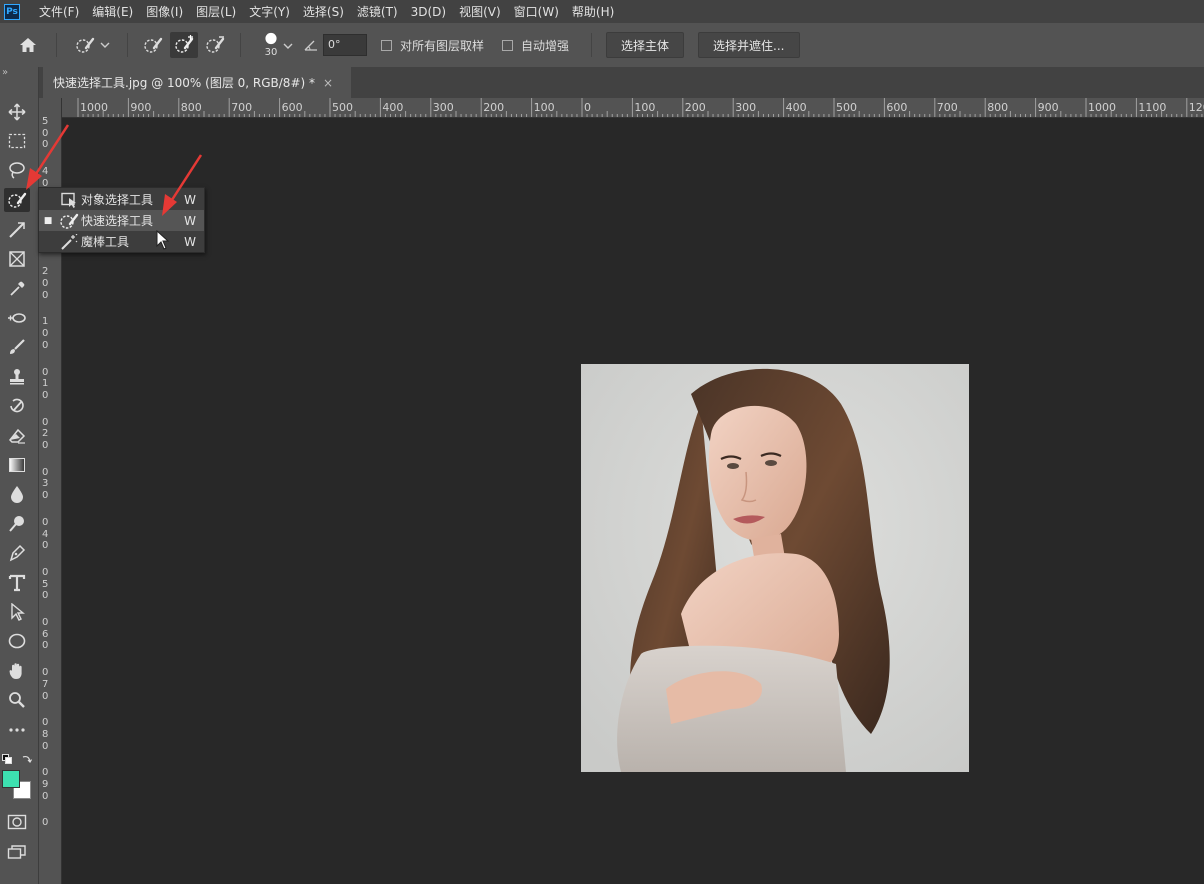  I want to click on document-image, so click(775, 568).